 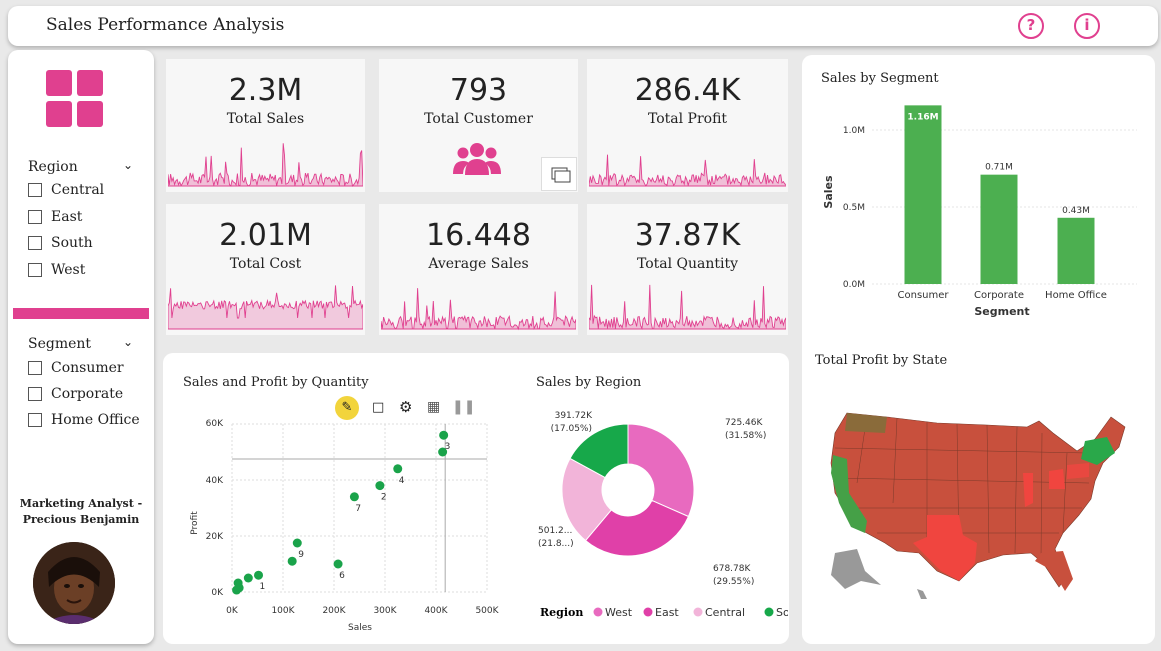 I want to click on point-label: 7, so click(x=358, y=509).